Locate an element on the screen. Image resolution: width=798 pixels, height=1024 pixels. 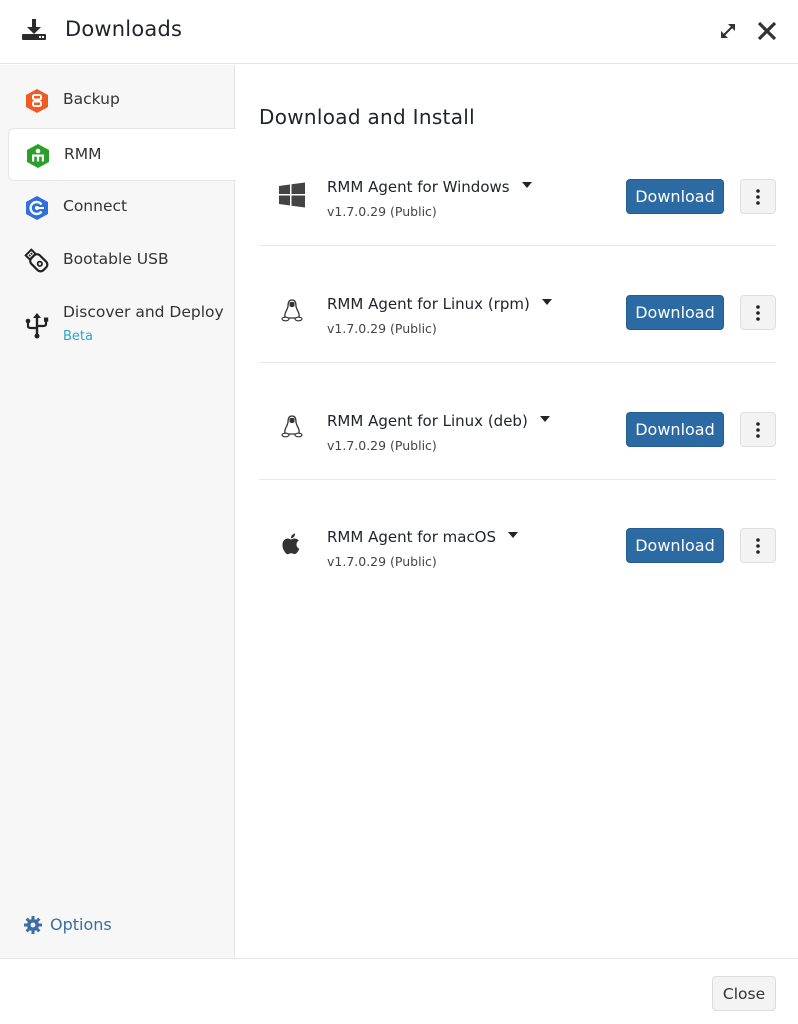
expand-icon is located at coordinates (728, 31).